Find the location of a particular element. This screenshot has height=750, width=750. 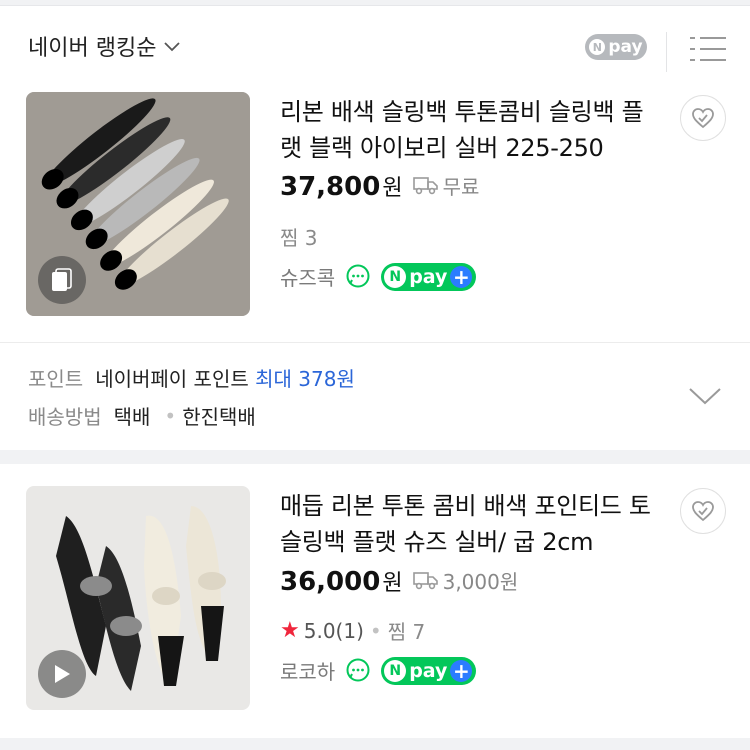

review-count: (1) is located at coordinates (350, 631).